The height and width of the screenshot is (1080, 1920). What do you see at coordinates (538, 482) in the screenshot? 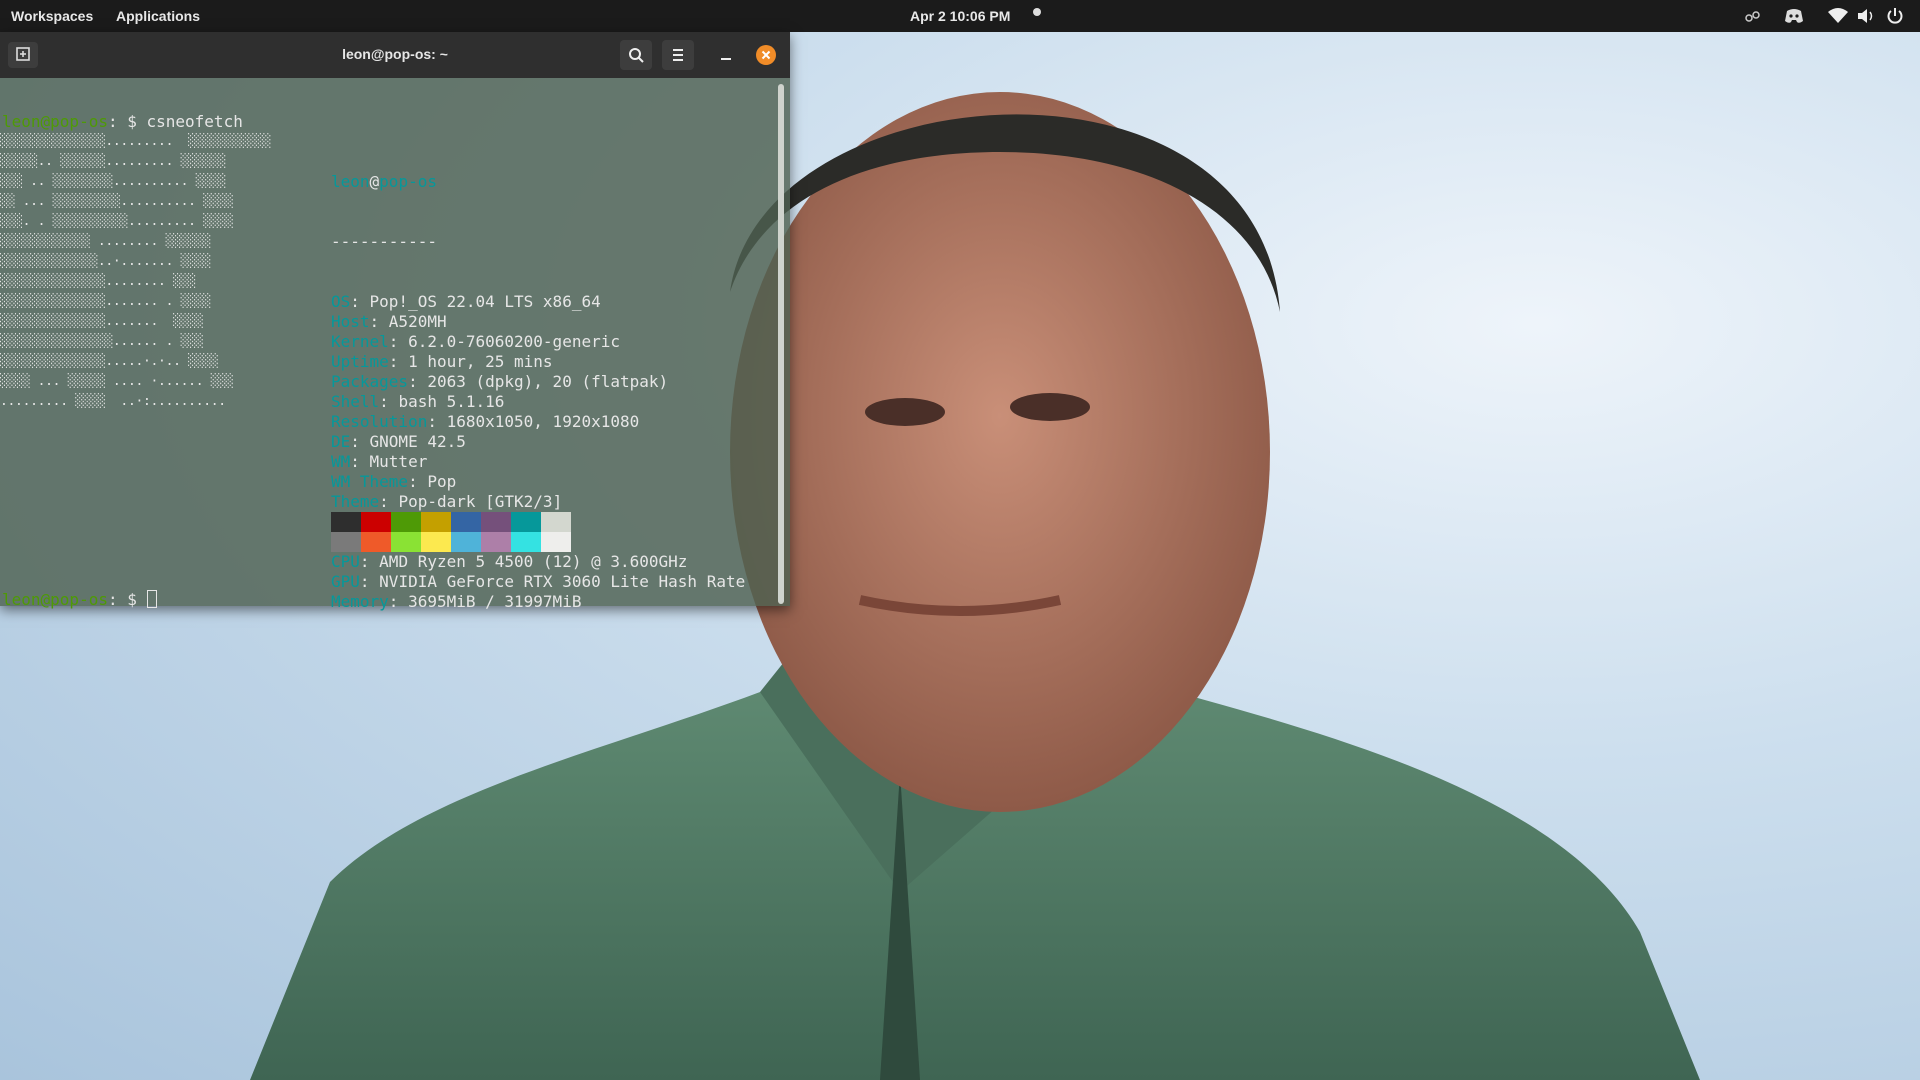
I see `info-row: WM Theme: Pop` at bounding box center [538, 482].